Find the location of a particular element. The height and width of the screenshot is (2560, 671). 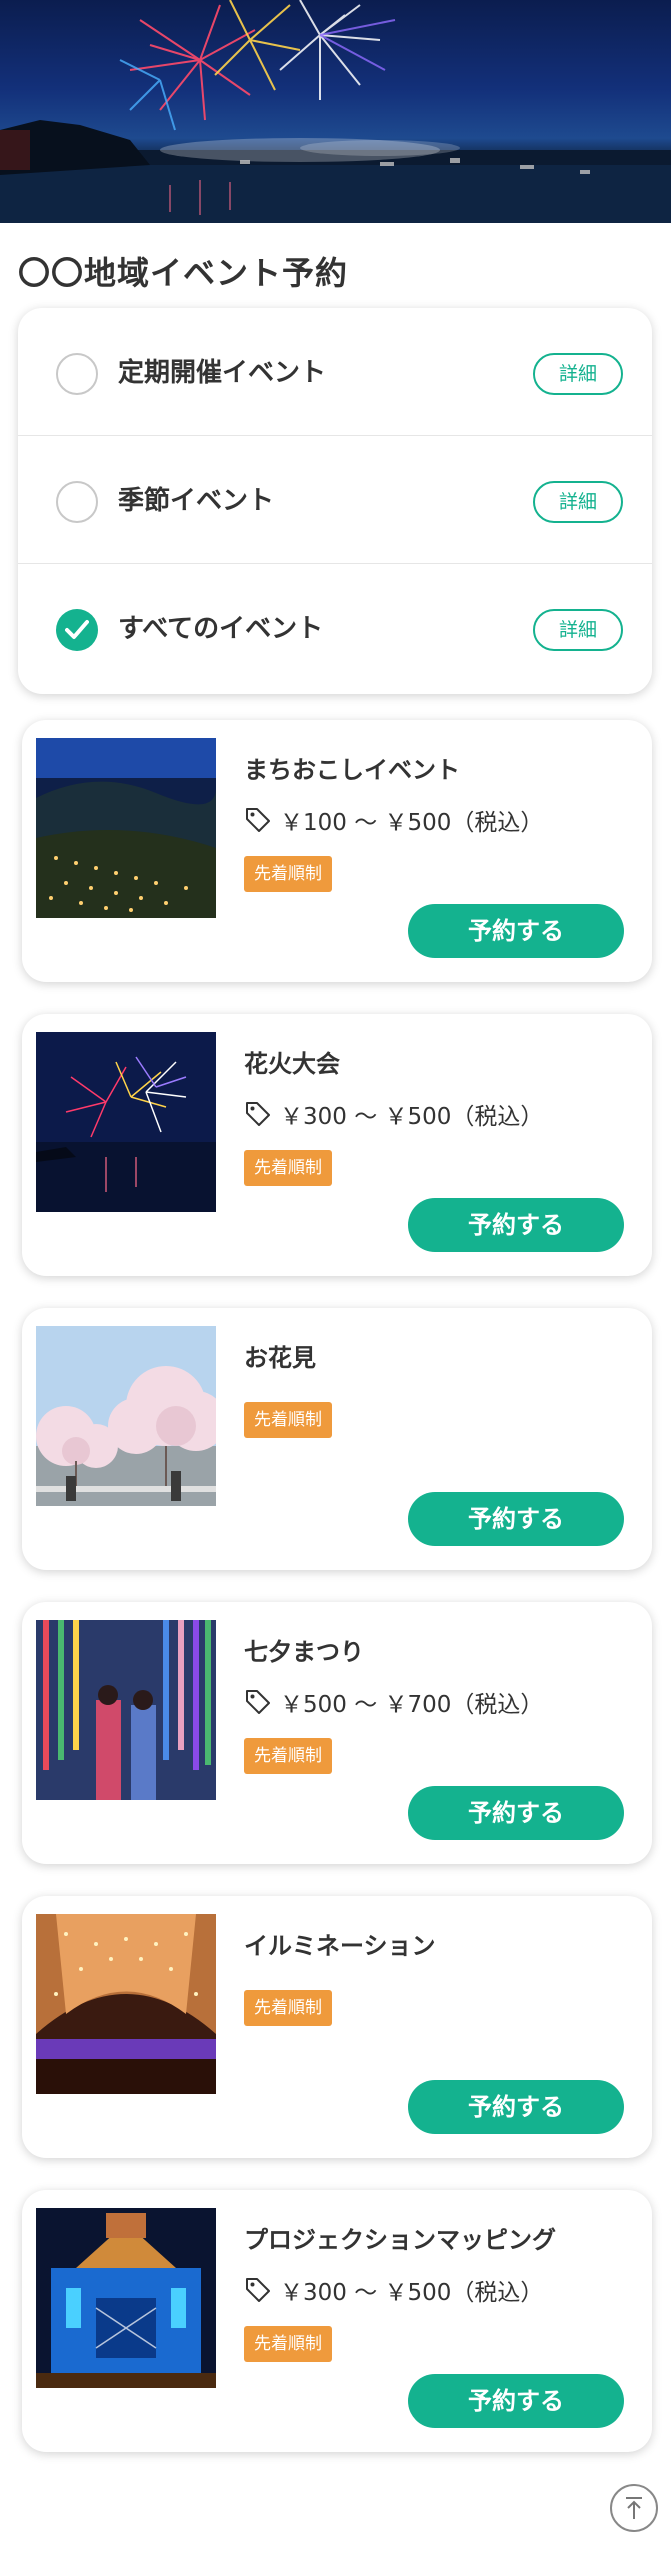

light-tunnel-image is located at coordinates (126, 2004).